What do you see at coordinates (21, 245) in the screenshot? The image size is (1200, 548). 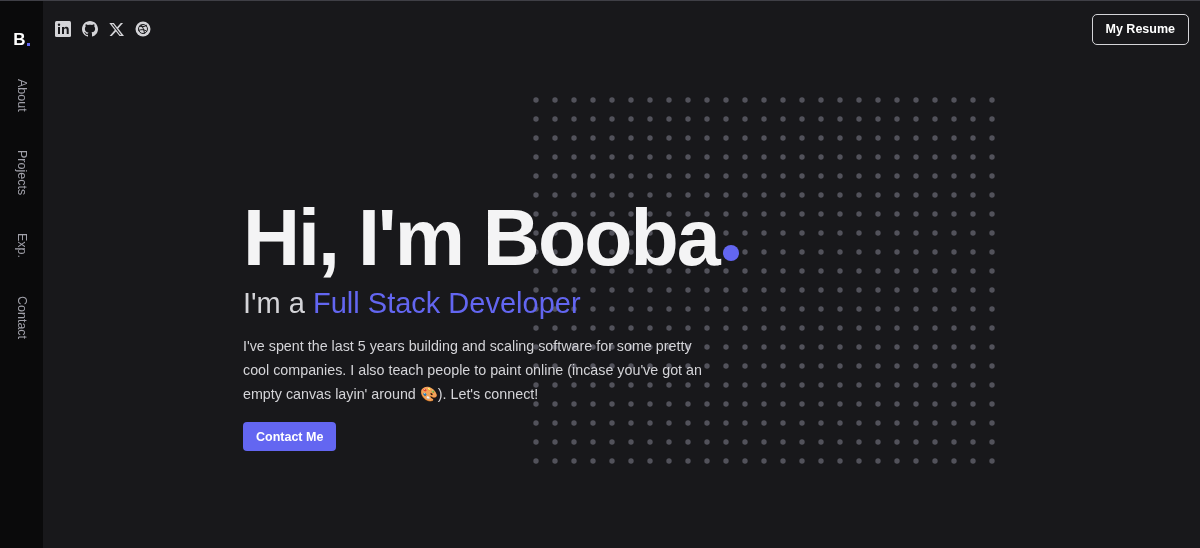 I see `nav-link: Exp.` at bounding box center [21, 245].